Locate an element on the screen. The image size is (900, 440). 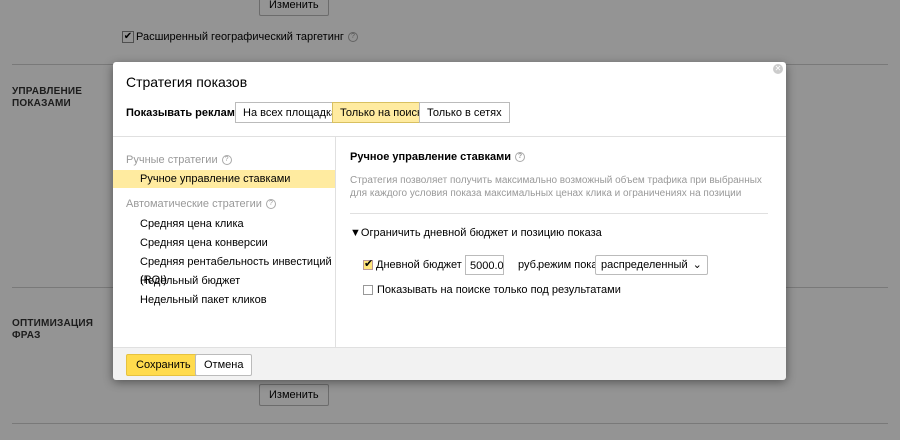
auto-strategies-title: Автоматические стратегии? is located at coordinates (201, 204).